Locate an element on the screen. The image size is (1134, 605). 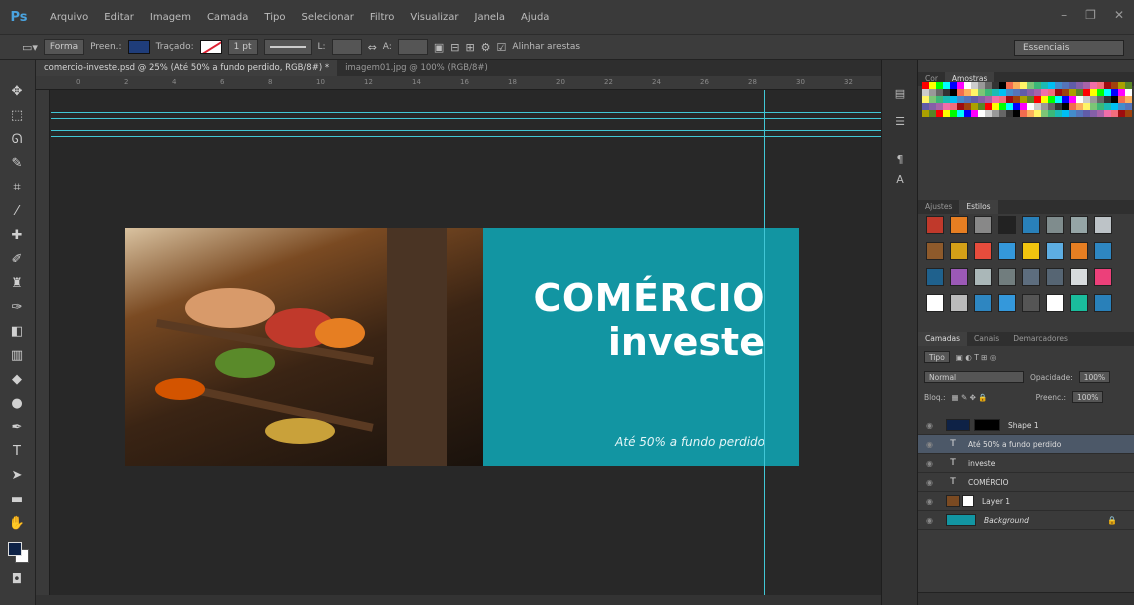
healing-icon: ✚ is located at coordinates (17, 235).